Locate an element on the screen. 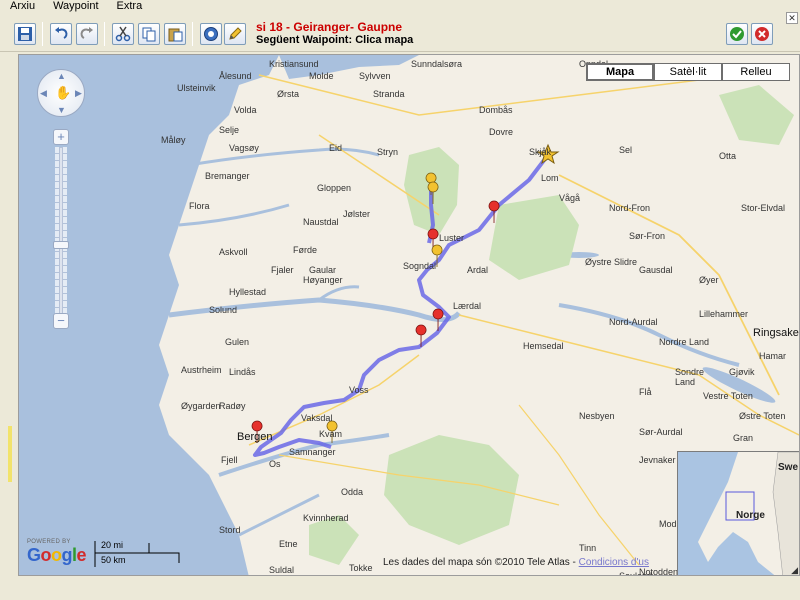 The width and height of the screenshot is (800, 600). map-type-map: Mapa is located at coordinates (620, 72).